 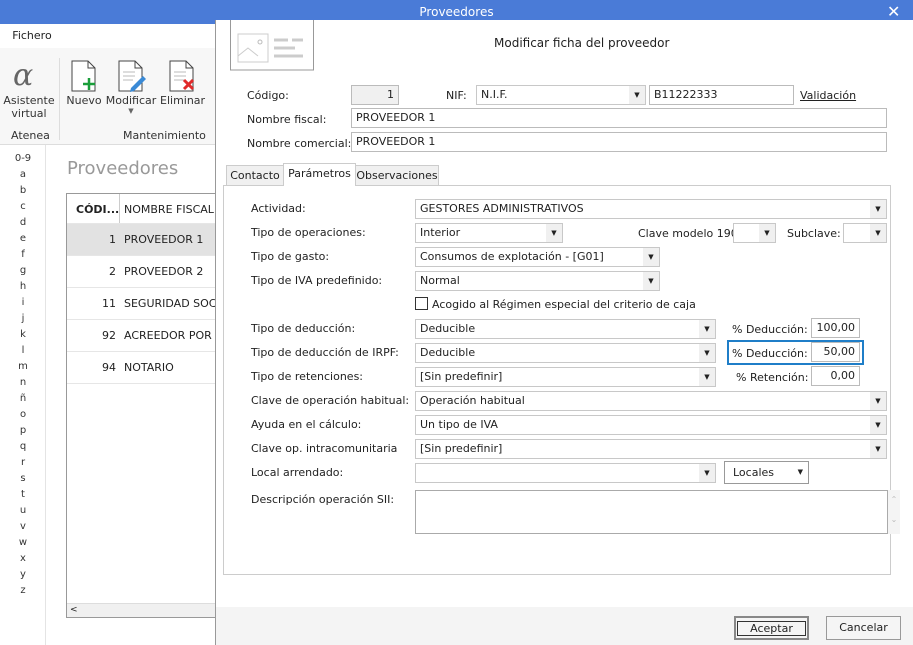 What do you see at coordinates (182, 100) in the screenshot?
I see `eliminar-button: Eliminar` at bounding box center [182, 100].